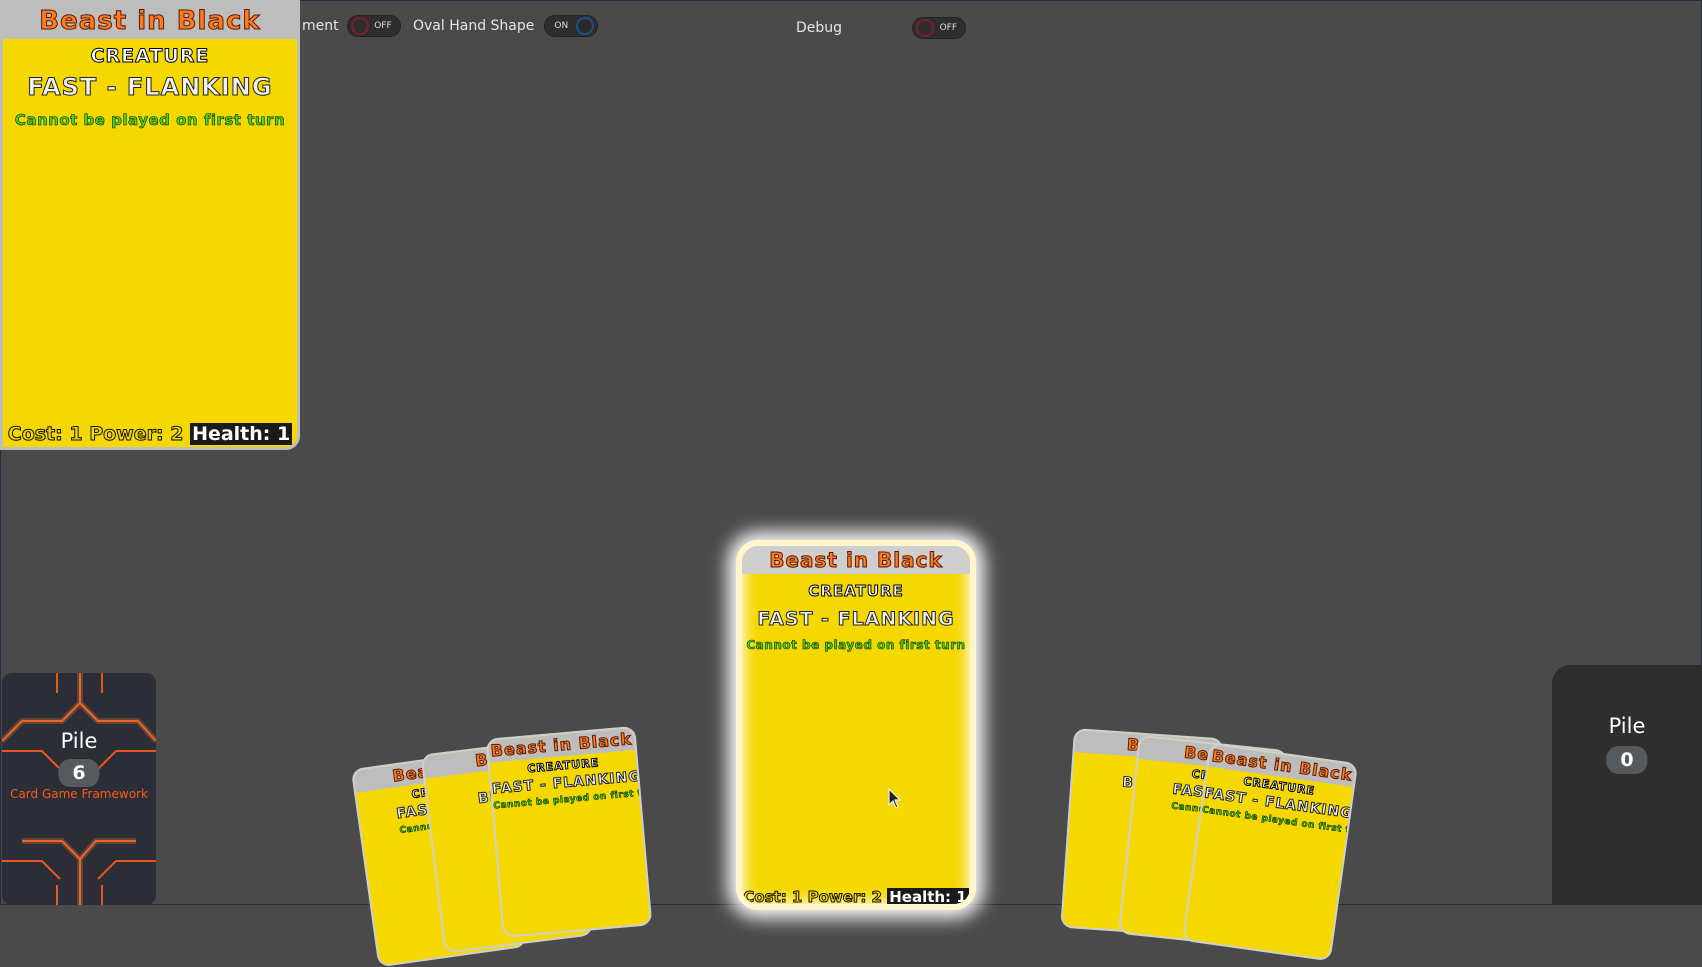 Image resolution: width=1702 pixels, height=967 pixels. Describe the element at coordinates (561, 26) in the screenshot. I see `toggle-state: ON` at that location.